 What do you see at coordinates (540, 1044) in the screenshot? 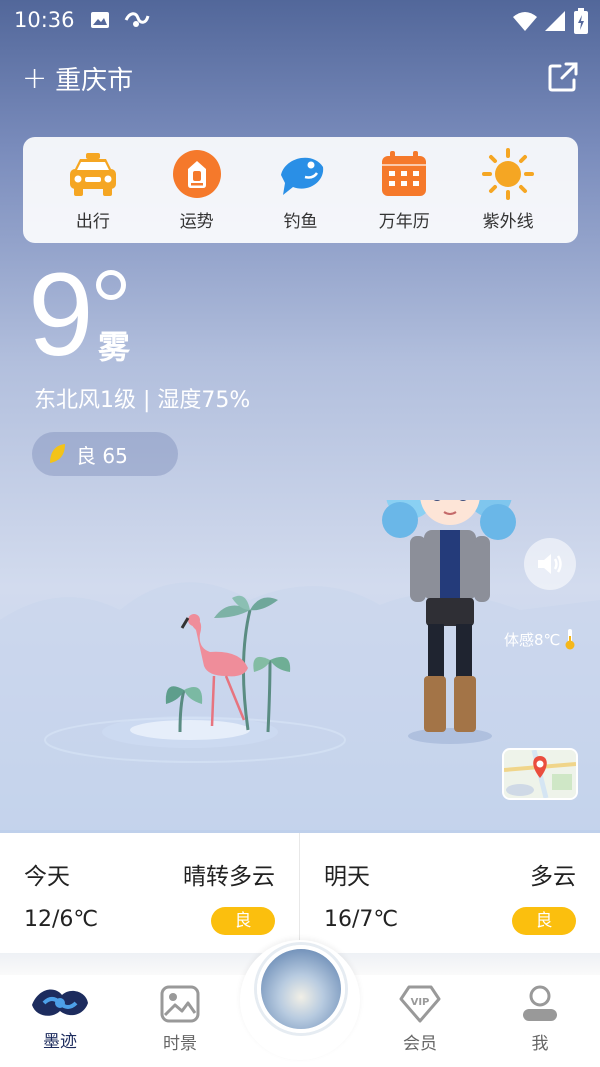
I see `nav-label: 我` at bounding box center [540, 1044].